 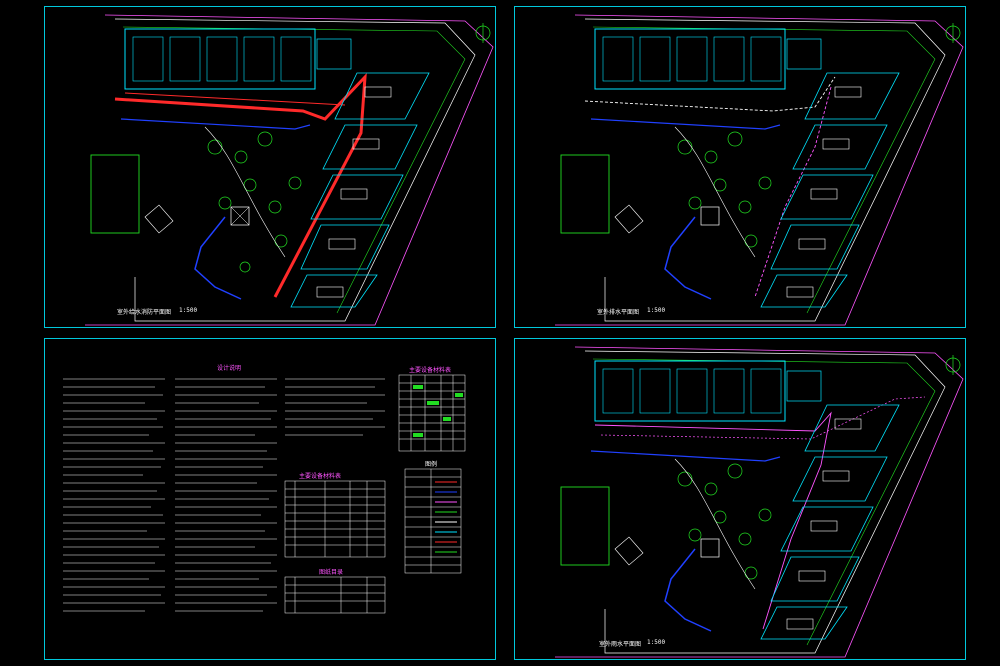 What do you see at coordinates (710, 94) in the screenshot?
I see `sewer-line` at bounding box center [710, 94].